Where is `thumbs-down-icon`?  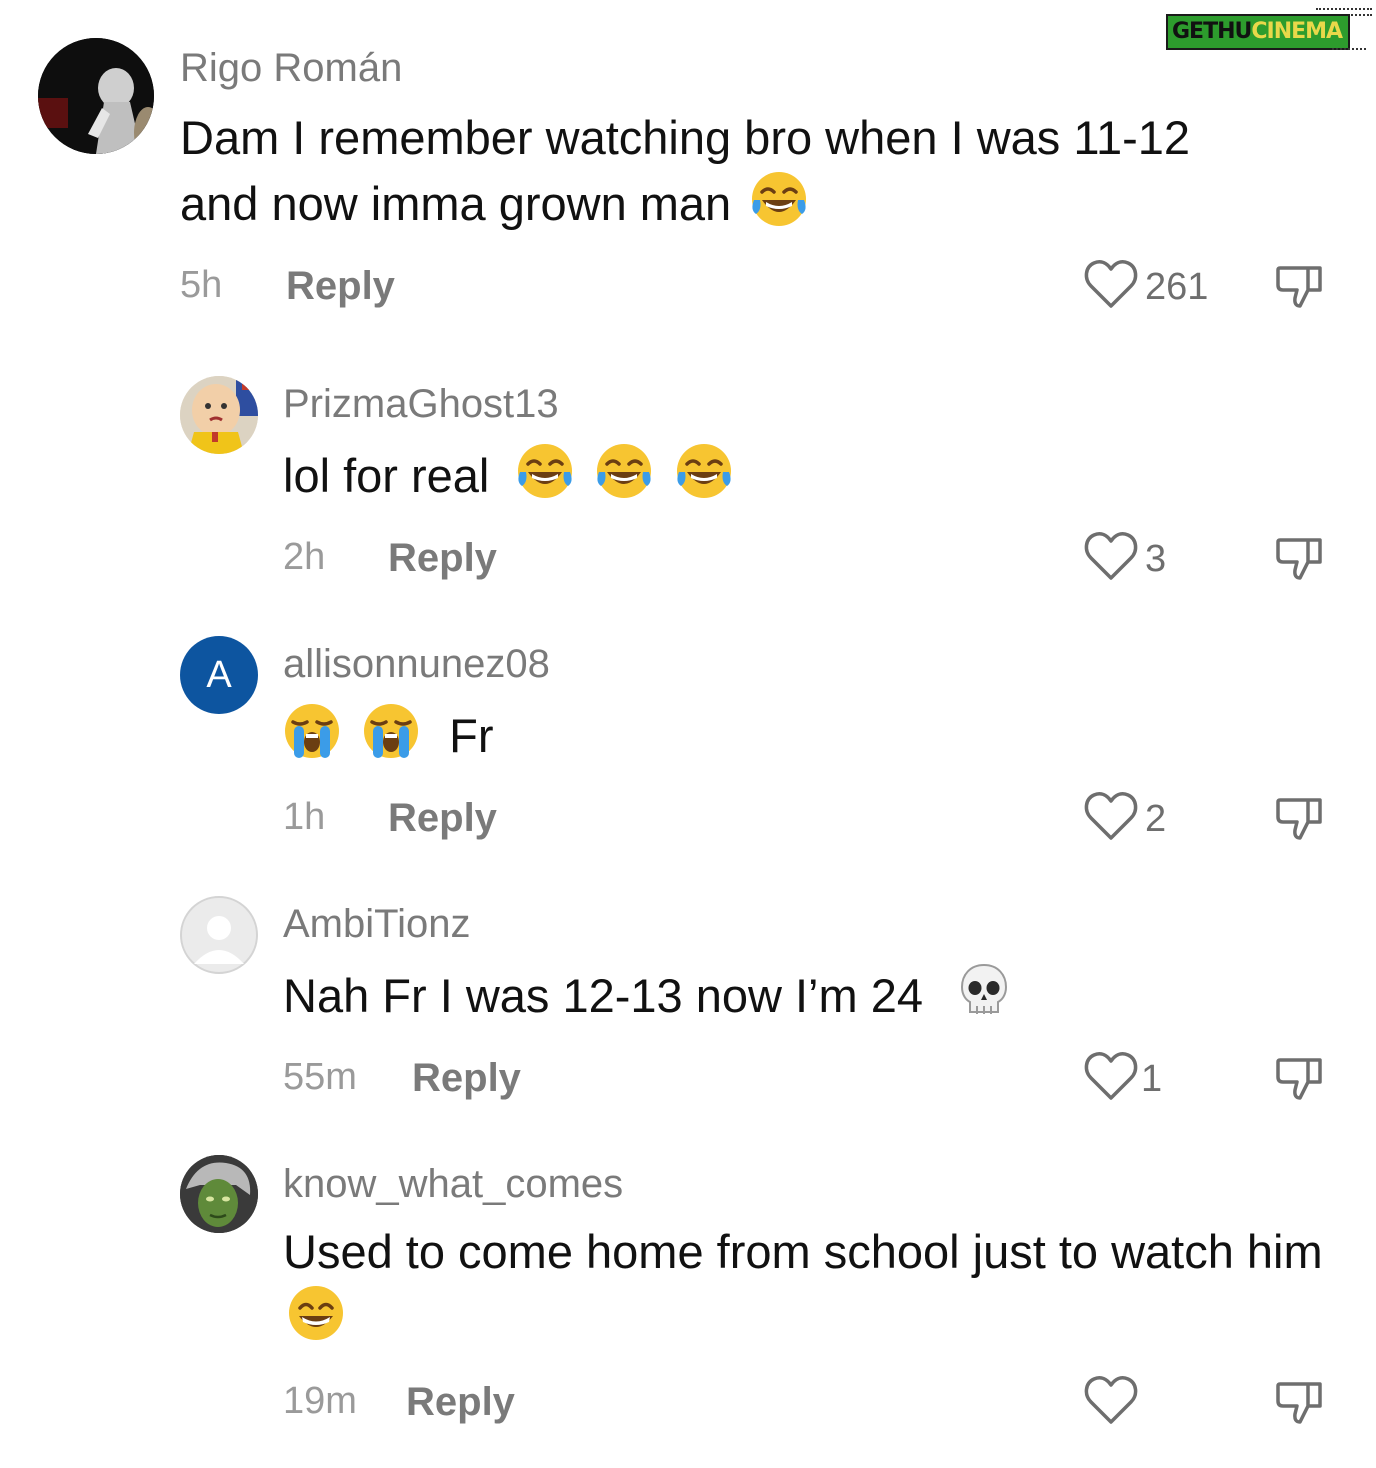
thumbs-down-icon is located at coordinates (1300, 1407).